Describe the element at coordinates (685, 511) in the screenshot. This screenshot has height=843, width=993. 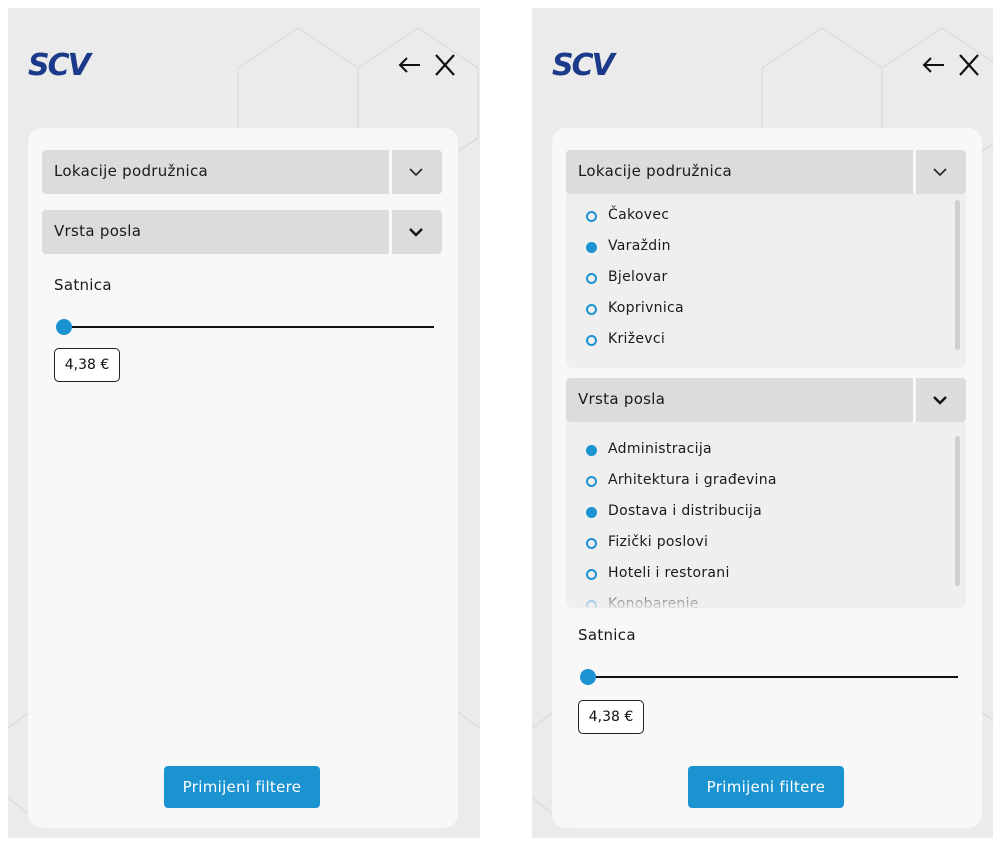
I see `job-type-option-label: Dostava i distribucija` at that location.